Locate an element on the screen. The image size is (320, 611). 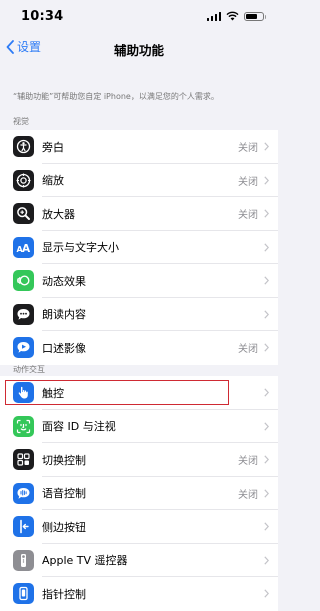
row-audio-desc: 口述影像 关闭 is located at coordinates (139, 348).